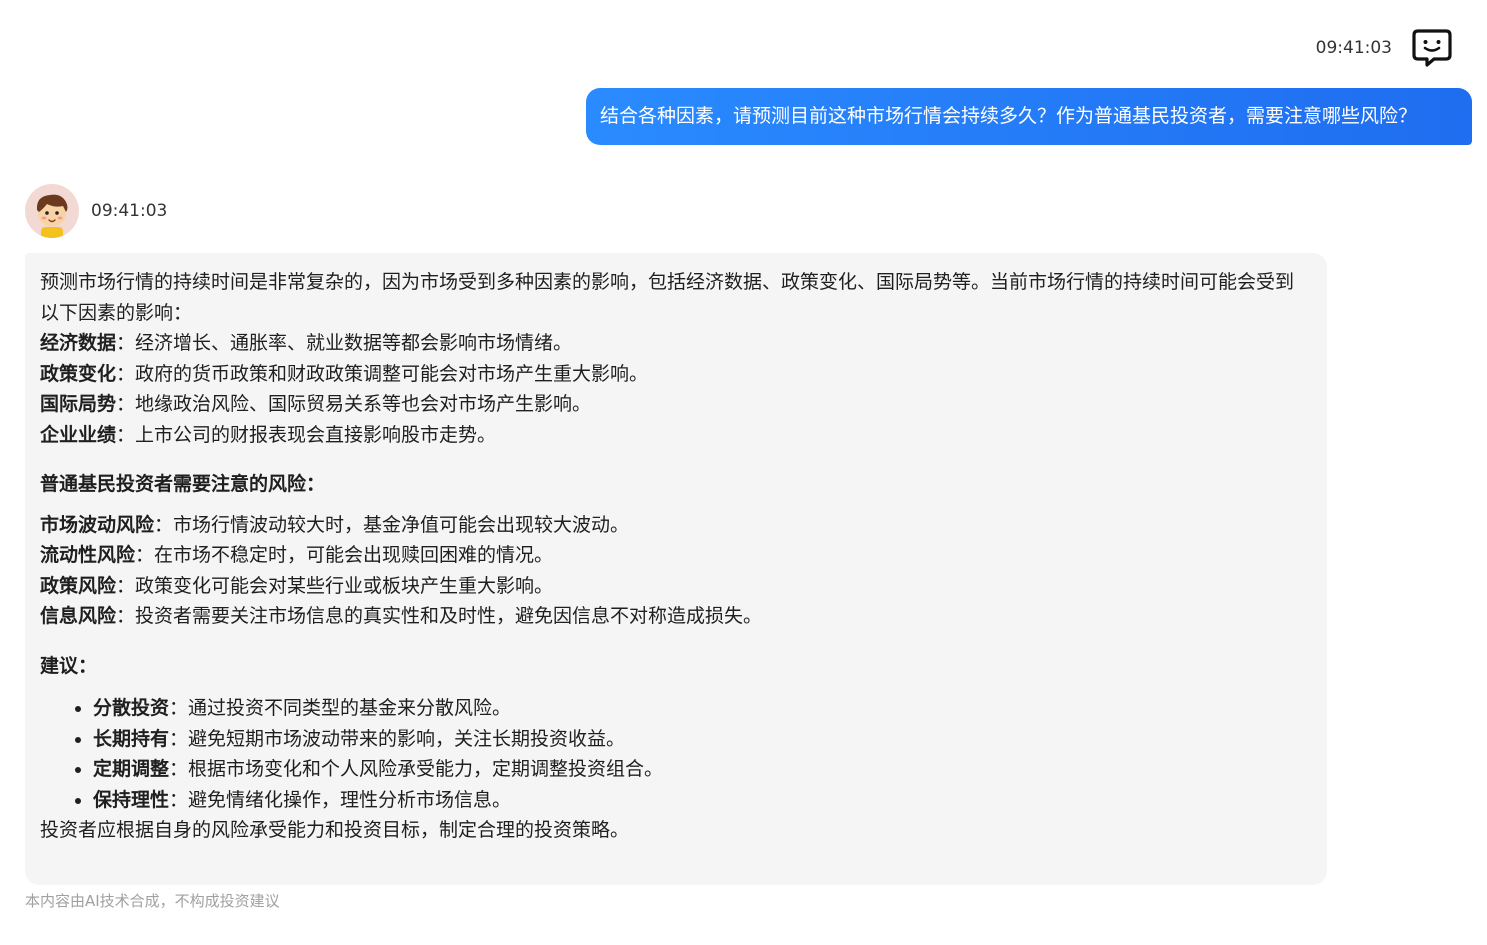  What do you see at coordinates (78, 404) in the screenshot?
I see `factor-term: 国际局势` at bounding box center [78, 404].